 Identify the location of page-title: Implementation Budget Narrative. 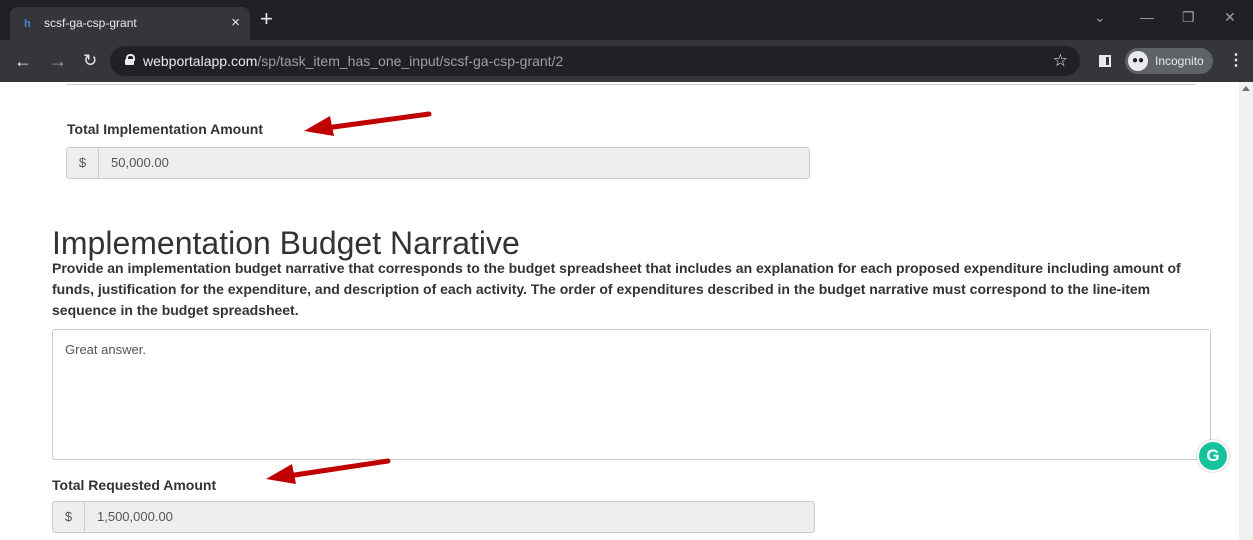
(286, 243).